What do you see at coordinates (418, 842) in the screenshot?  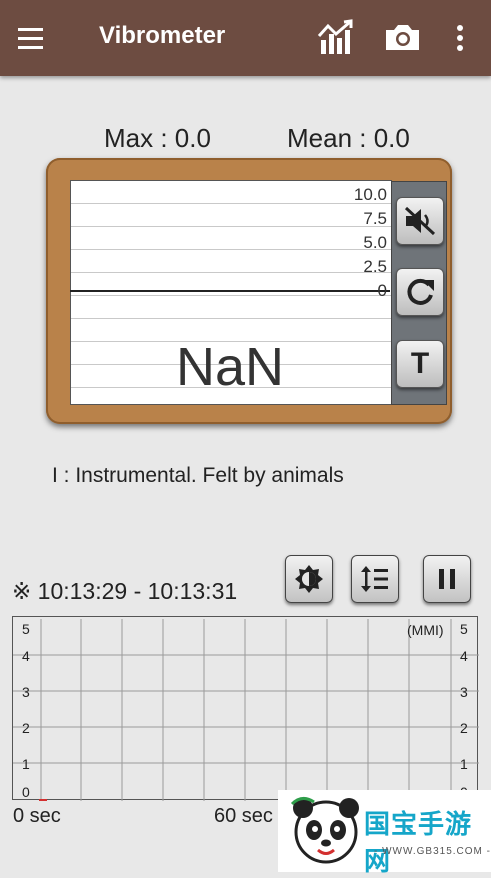 I see `watermark-brand: 国宝手游网` at bounding box center [418, 842].